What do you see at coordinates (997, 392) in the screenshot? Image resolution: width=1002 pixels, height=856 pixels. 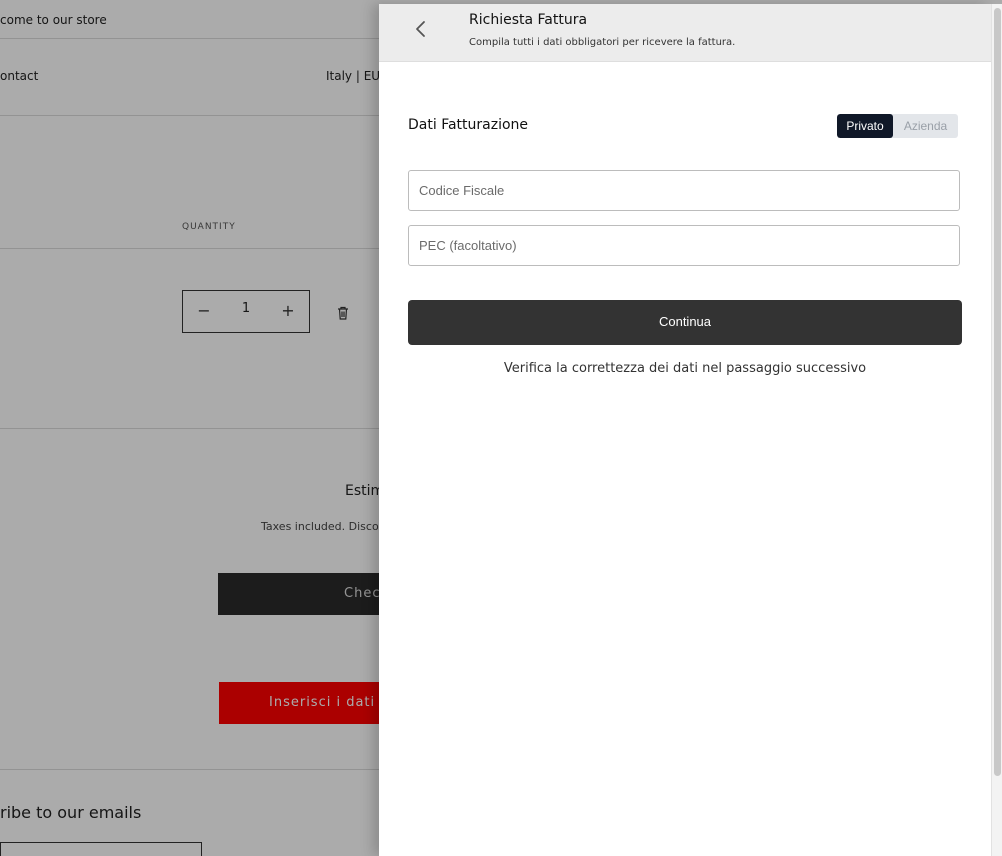 I see `scrollbar-thumb` at bounding box center [997, 392].